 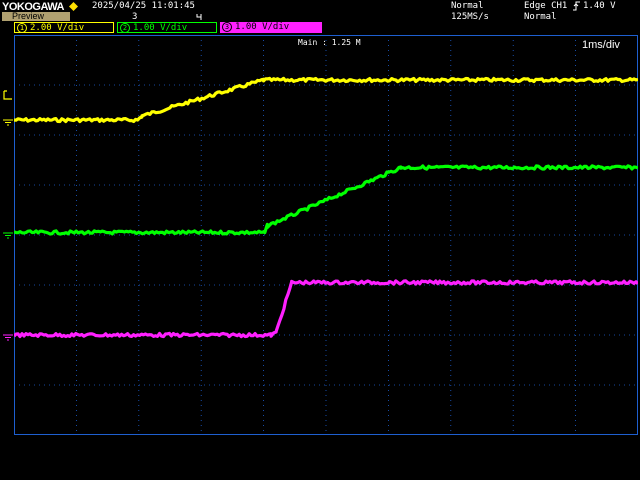 I want to click on channel-3-info: 3 1.00 V/div, so click(x=271, y=27).